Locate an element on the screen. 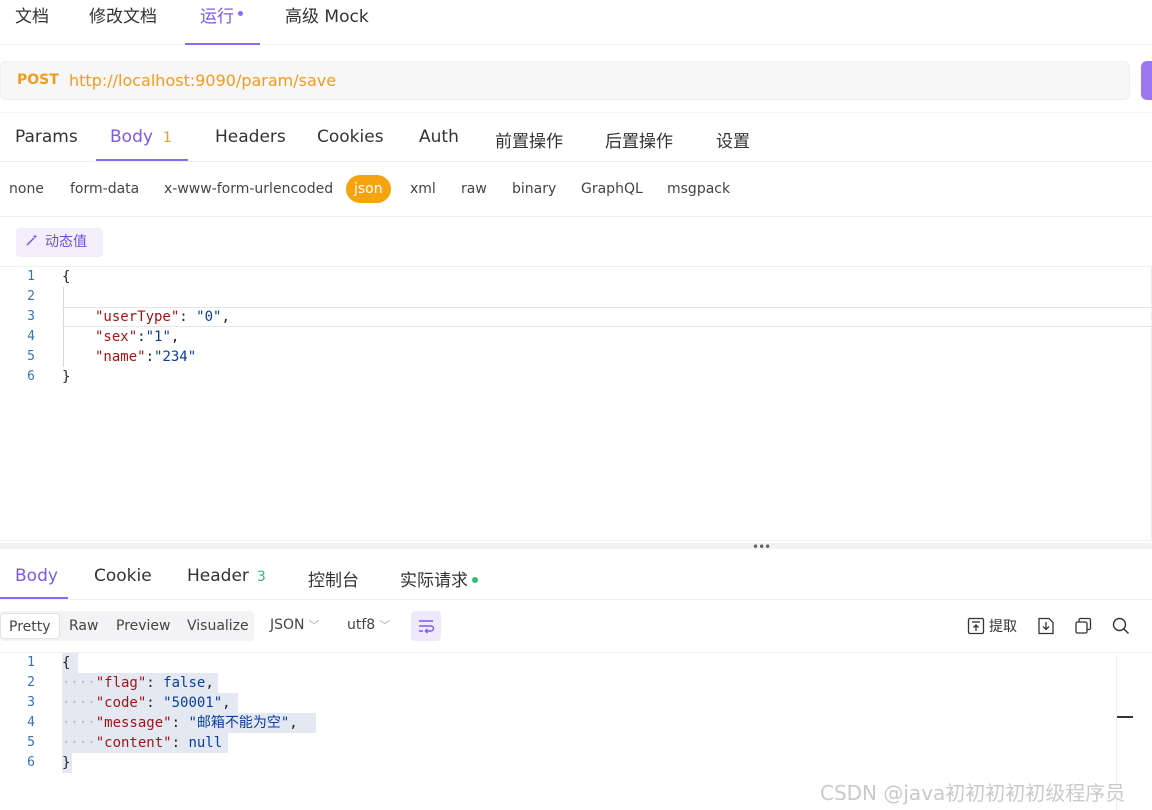 The height and width of the screenshot is (810, 1152). extract-icon is located at coordinates (976, 626).